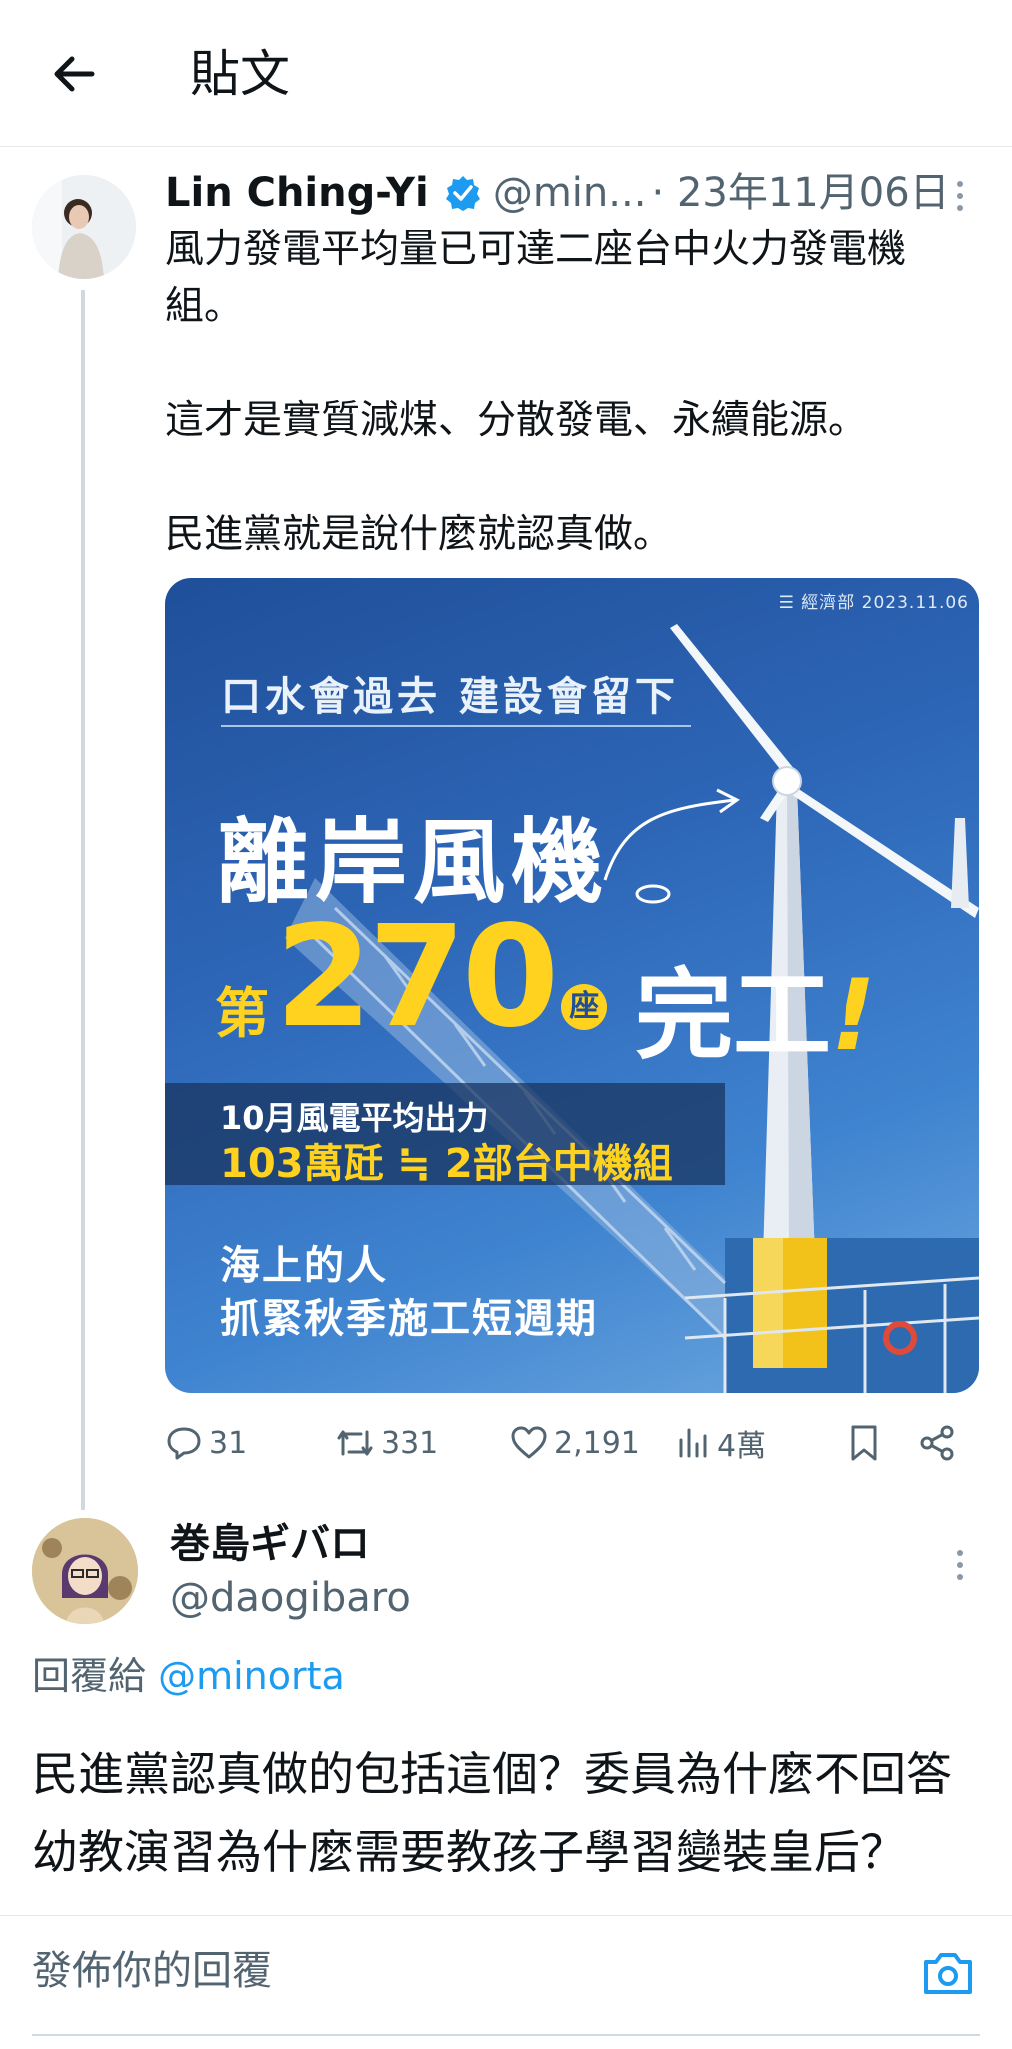  Describe the element at coordinates (409, 1319) in the screenshot. I see `media-footer-line2: 抓緊秋季施工短週期` at that location.